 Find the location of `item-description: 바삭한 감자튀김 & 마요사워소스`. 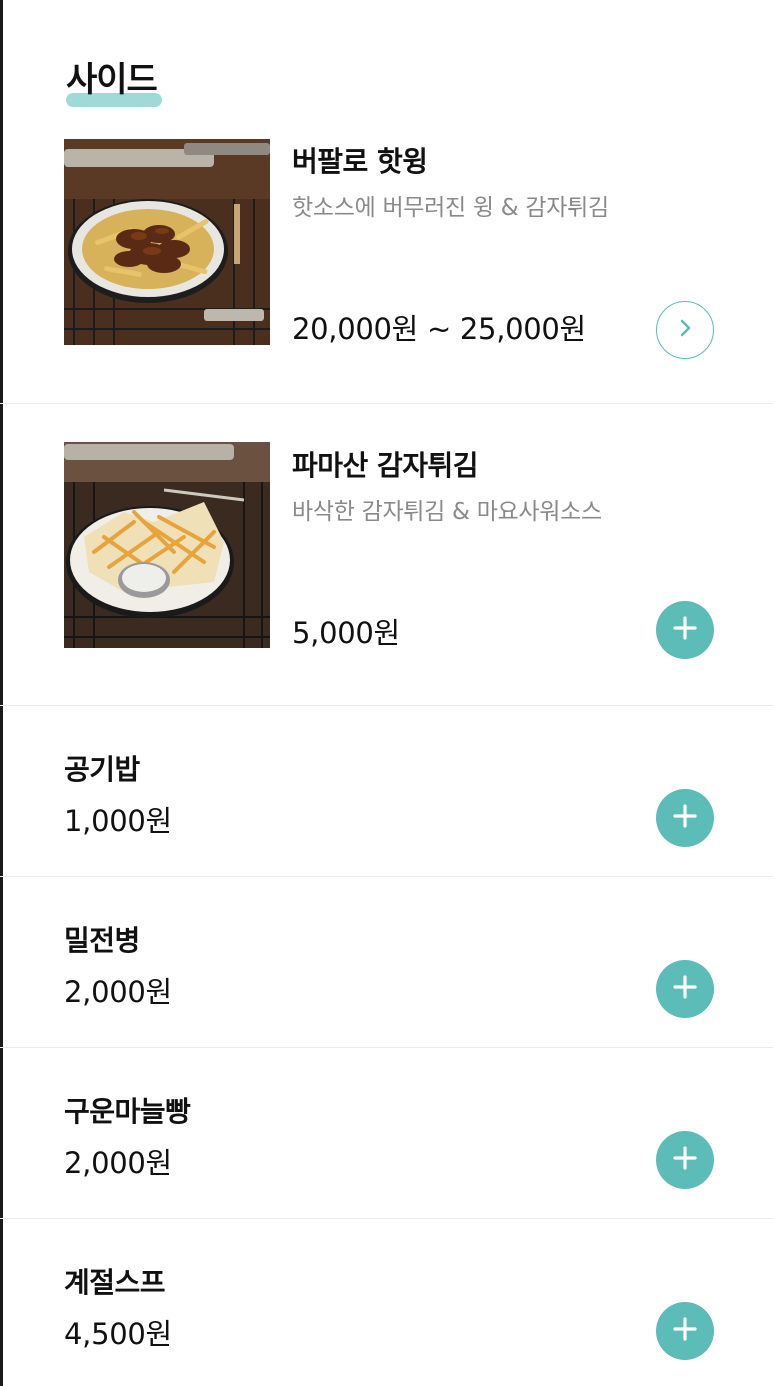

item-description: 바삭한 감자튀김 & 마요사워소스 is located at coordinates (447, 512).